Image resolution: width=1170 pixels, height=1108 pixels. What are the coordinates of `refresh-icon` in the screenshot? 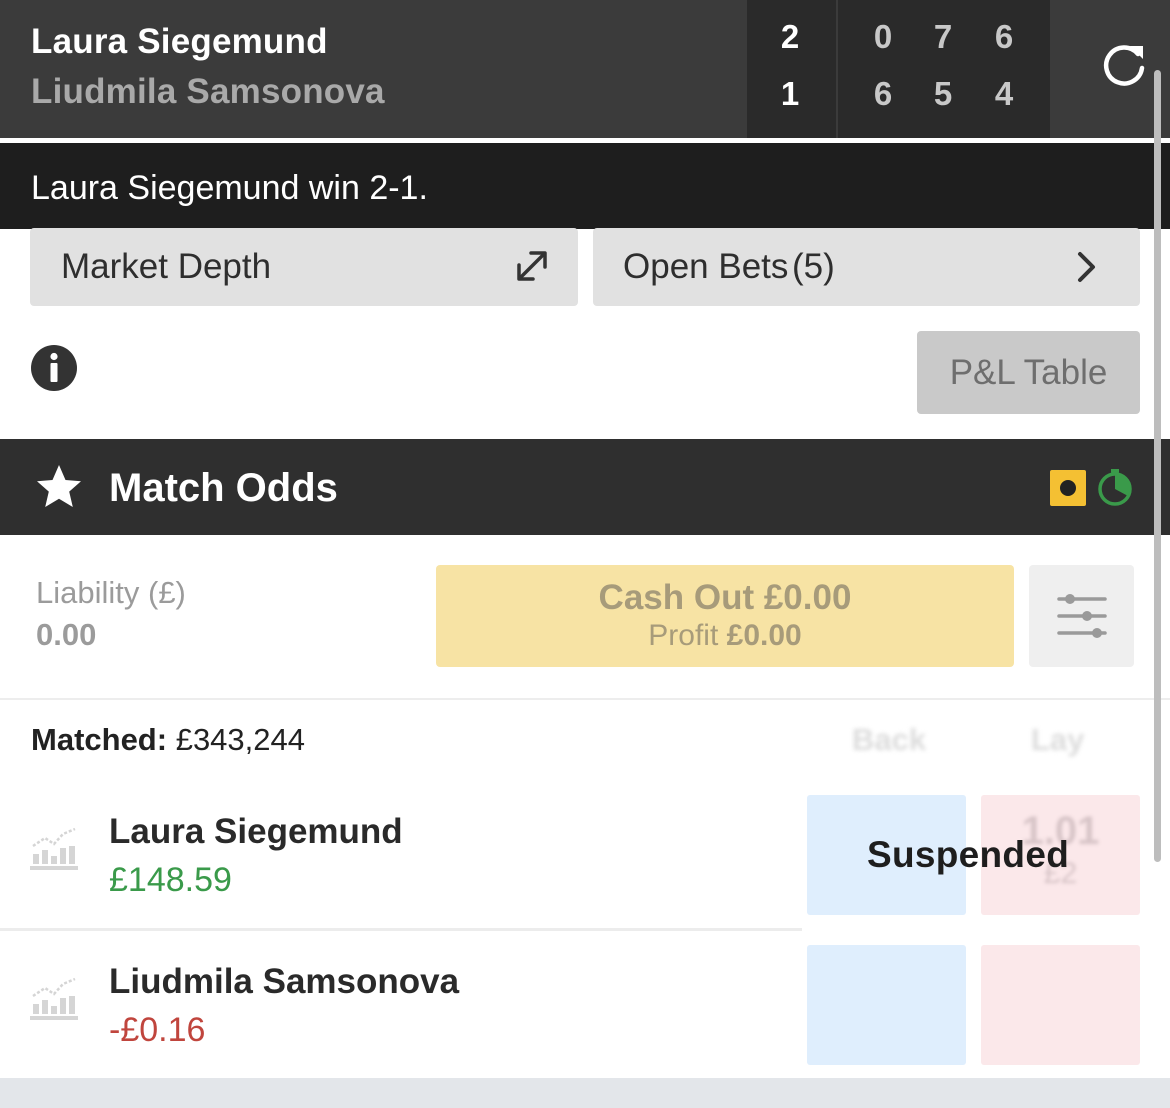 It's located at (1124, 66).